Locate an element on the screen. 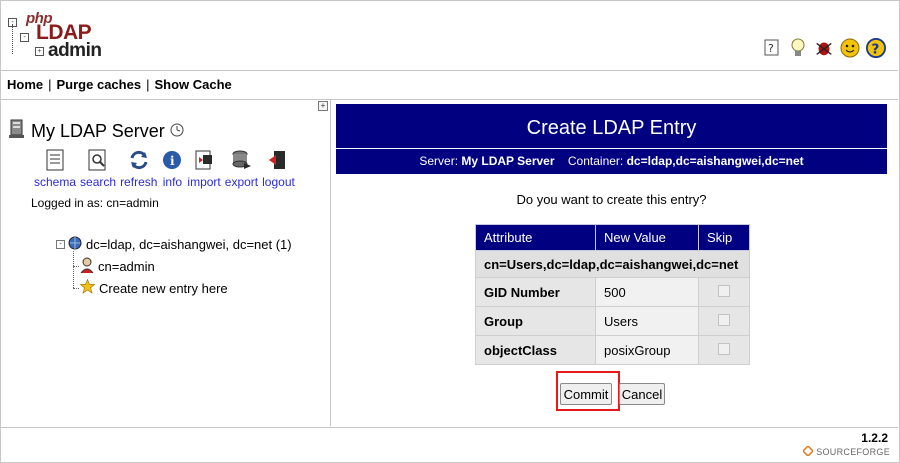  tree-root: - dc=ldap, dc=aishangwei, dc=net (1) is located at coordinates (174, 244).